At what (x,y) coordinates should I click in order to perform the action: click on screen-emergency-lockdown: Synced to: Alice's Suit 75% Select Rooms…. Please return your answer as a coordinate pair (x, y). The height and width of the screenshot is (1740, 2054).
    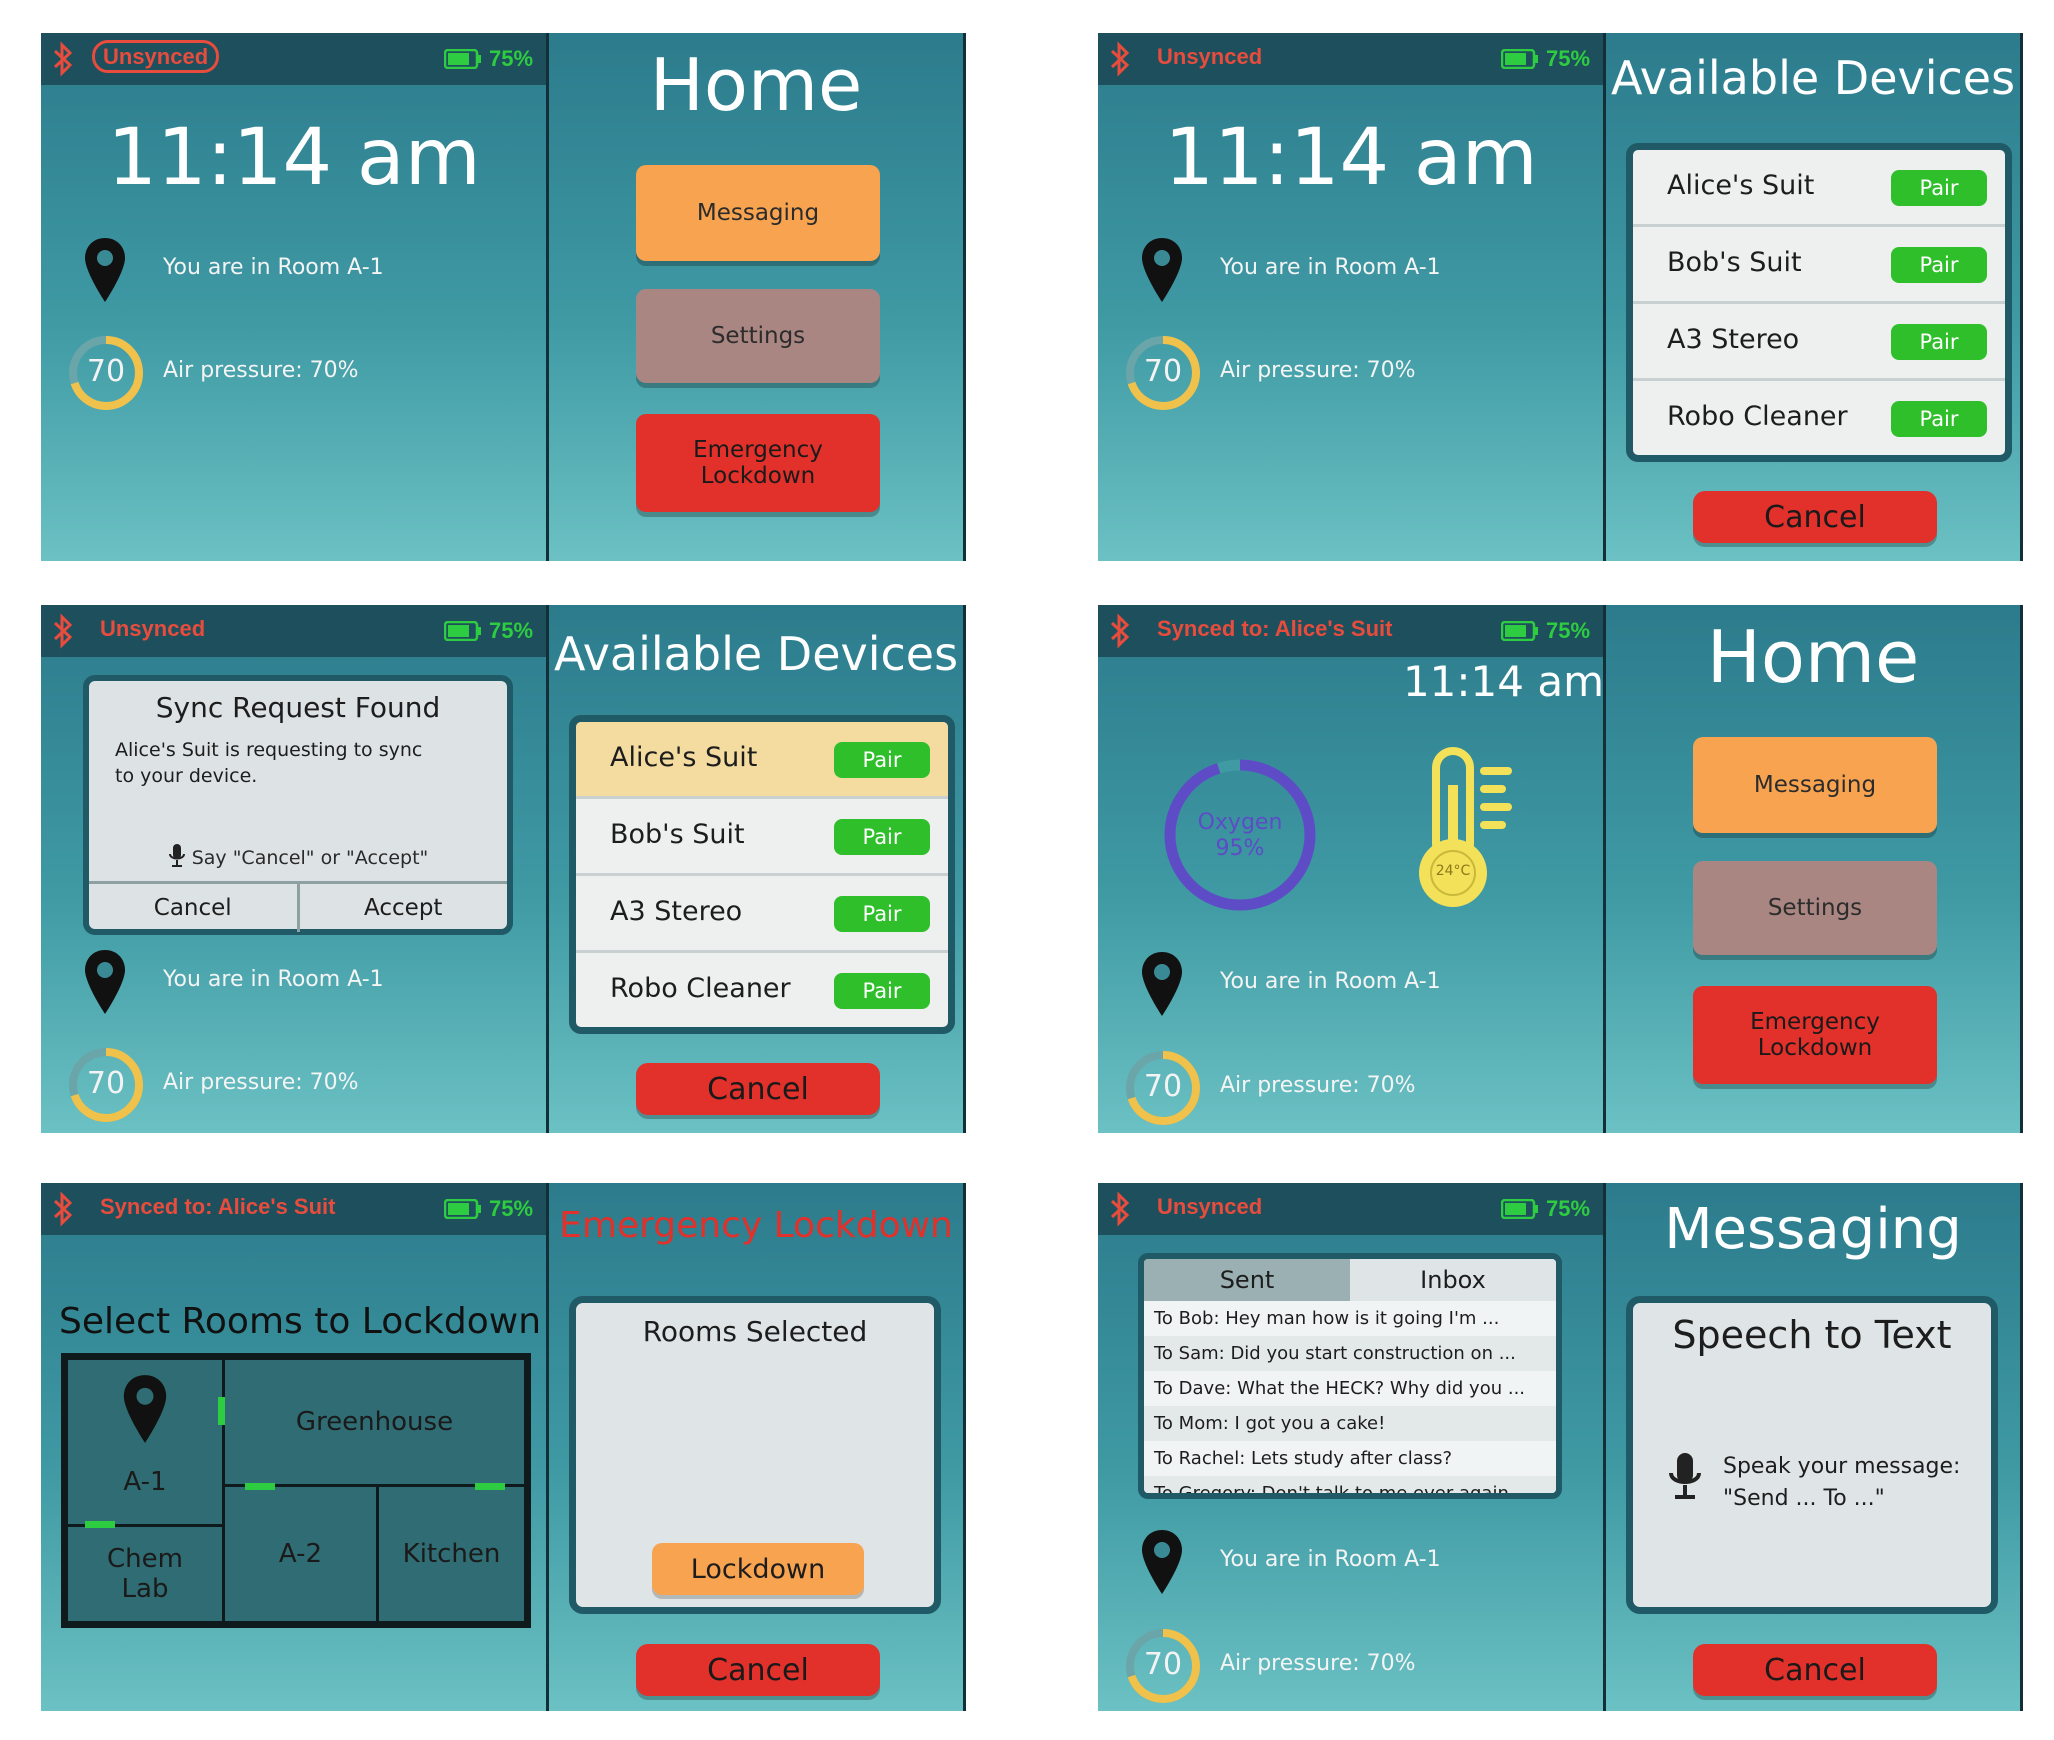
    Looking at the image, I should click on (503, 1447).